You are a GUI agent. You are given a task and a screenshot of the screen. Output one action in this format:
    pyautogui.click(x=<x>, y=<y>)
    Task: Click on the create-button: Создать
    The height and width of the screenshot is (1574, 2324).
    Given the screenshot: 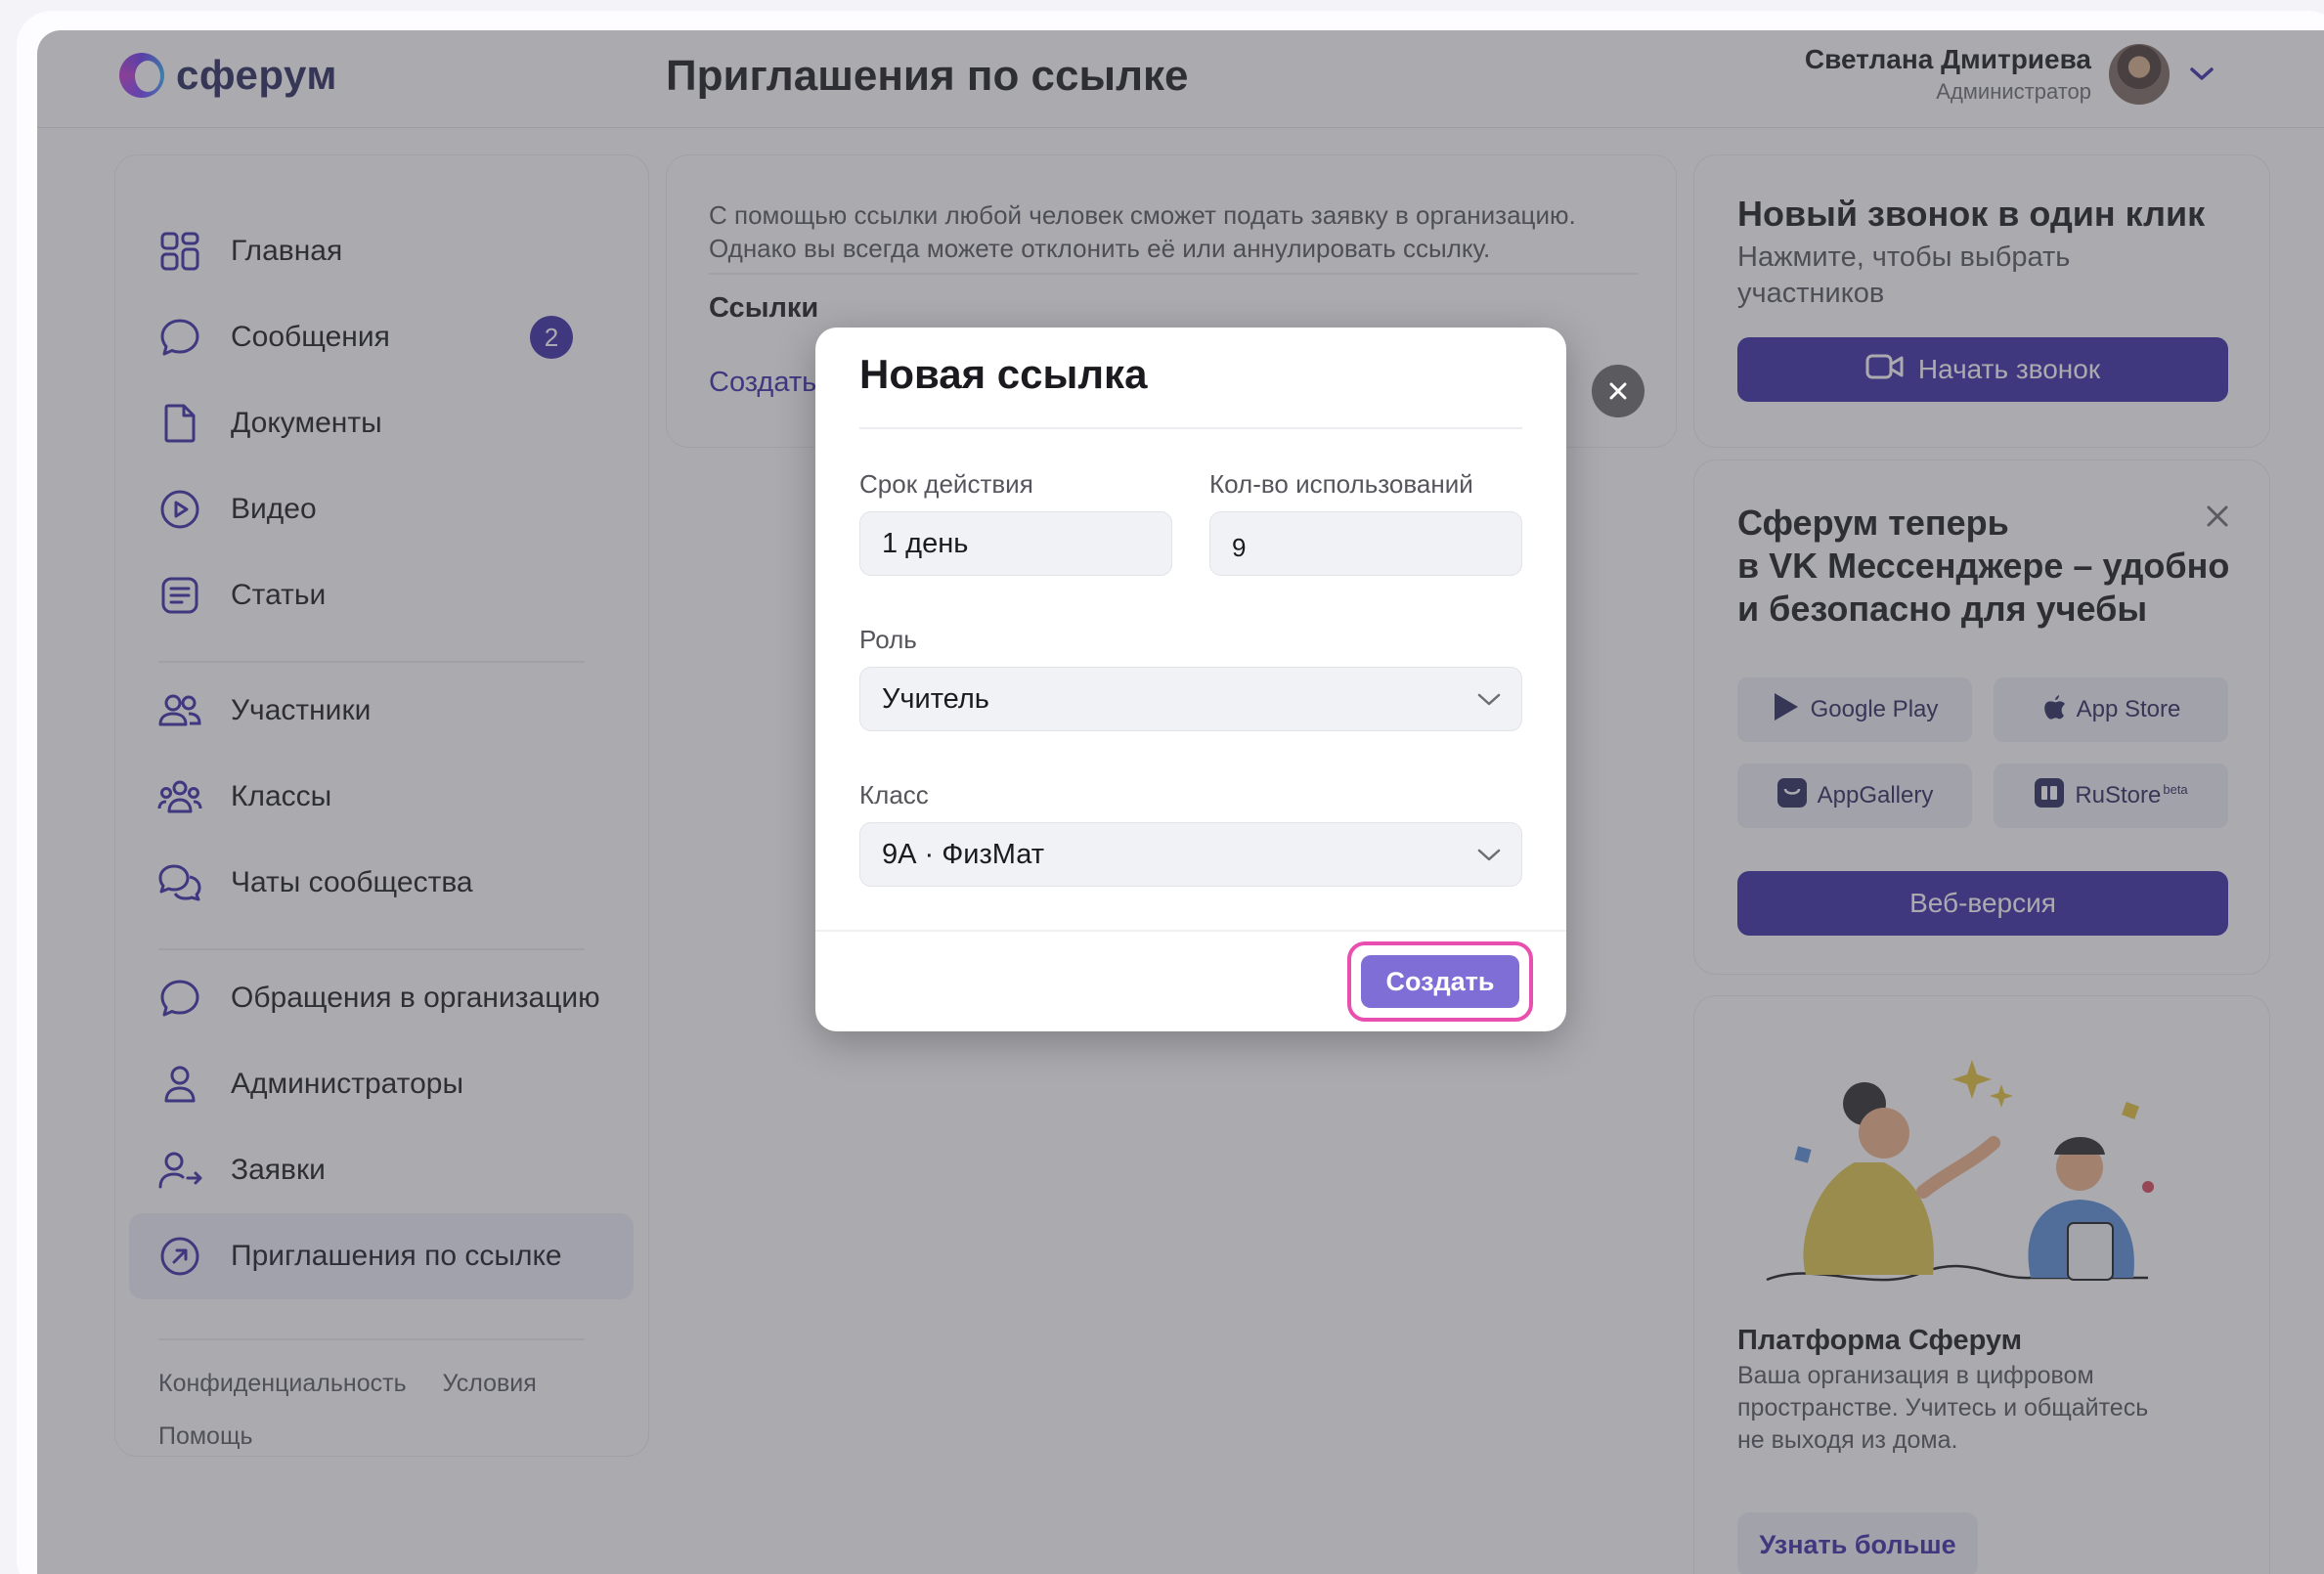 What is the action you would take?
    pyautogui.click(x=1440, y=981)
    